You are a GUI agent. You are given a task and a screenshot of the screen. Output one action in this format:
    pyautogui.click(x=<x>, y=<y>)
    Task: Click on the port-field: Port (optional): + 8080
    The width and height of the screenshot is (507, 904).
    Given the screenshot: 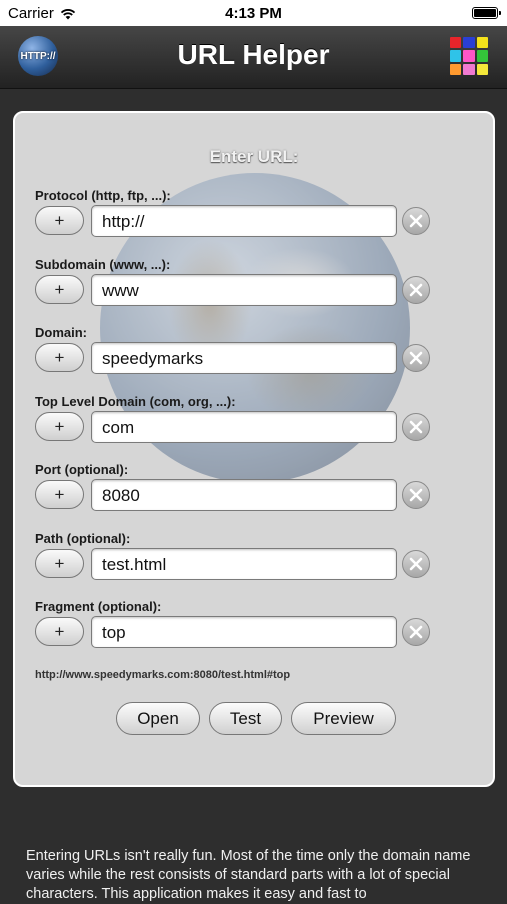 What is the action you would take?
    pyautogui.click(x=254, y=492)
    